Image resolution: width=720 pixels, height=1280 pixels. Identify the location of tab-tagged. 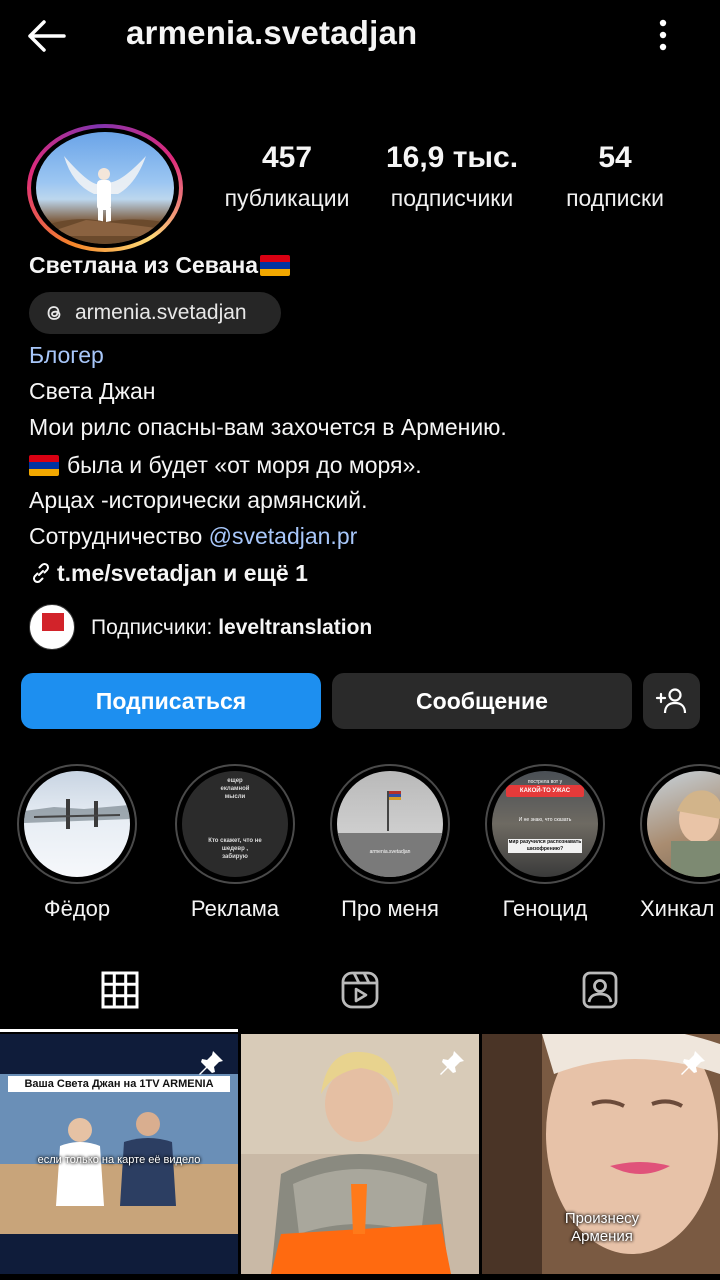
(600, 996).